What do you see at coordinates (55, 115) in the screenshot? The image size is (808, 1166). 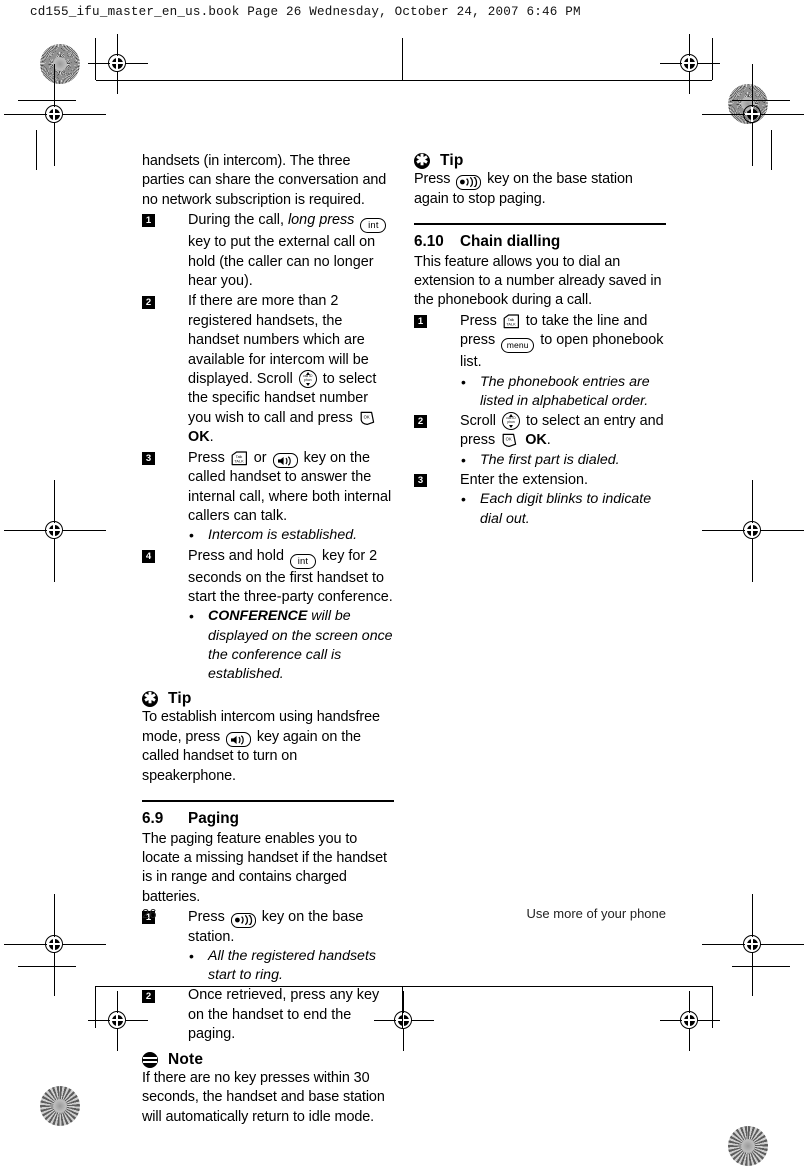 I see `registration-crosshair-left-upper` at bounding box center [55, 115].